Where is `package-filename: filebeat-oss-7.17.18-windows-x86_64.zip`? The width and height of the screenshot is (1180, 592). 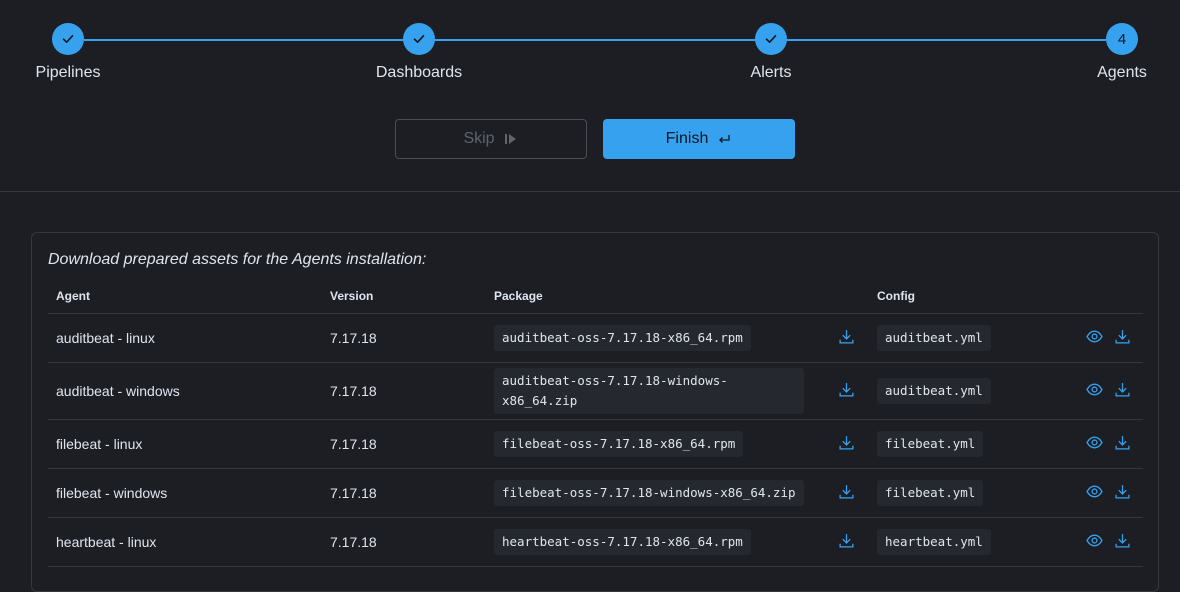
package-filename: filebeat-oss-7.17.18-windows-x86_64.zip is located at coordinates (649, 493).